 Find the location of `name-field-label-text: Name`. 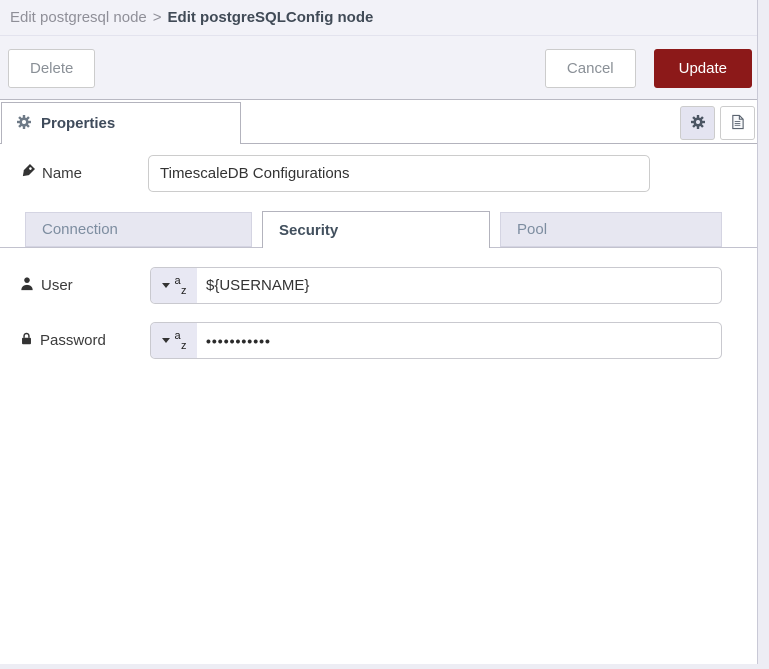

name-field-label-text: Name is located at coordinates (62, 173).